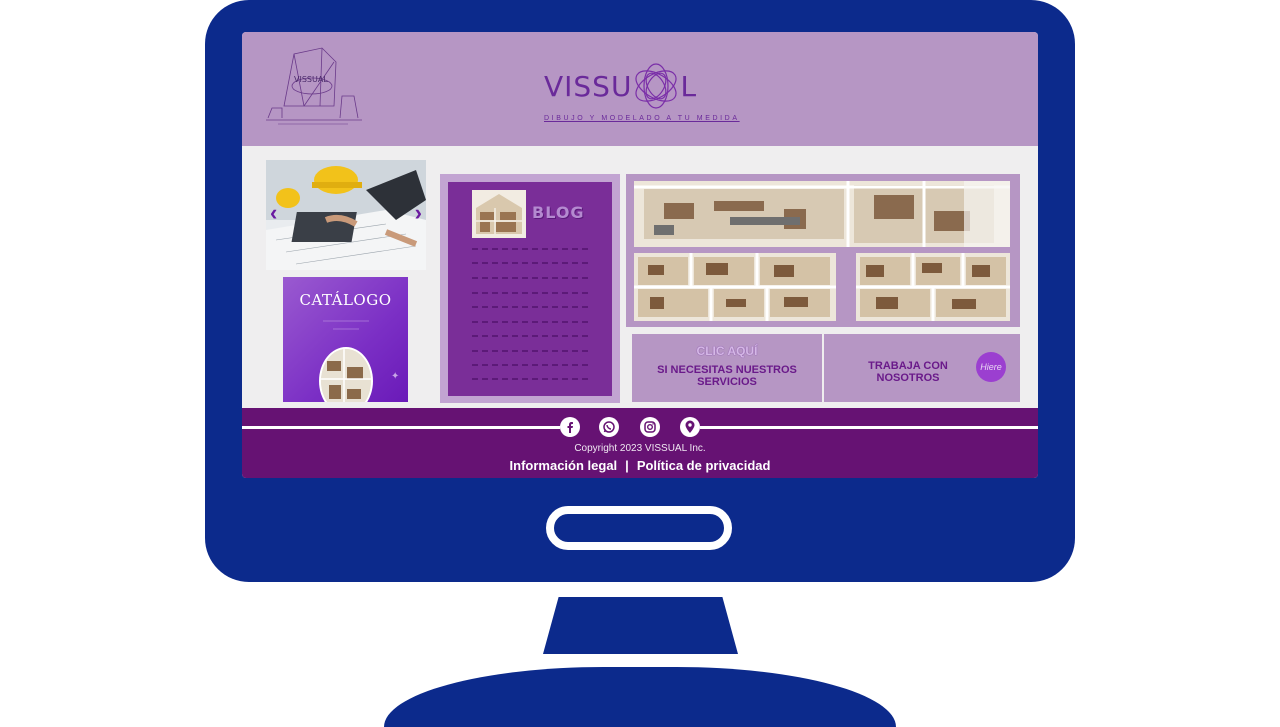  Describe the element at coordinates (609, 427) in the screenshot. I see `whatsapp-icon` at that location.